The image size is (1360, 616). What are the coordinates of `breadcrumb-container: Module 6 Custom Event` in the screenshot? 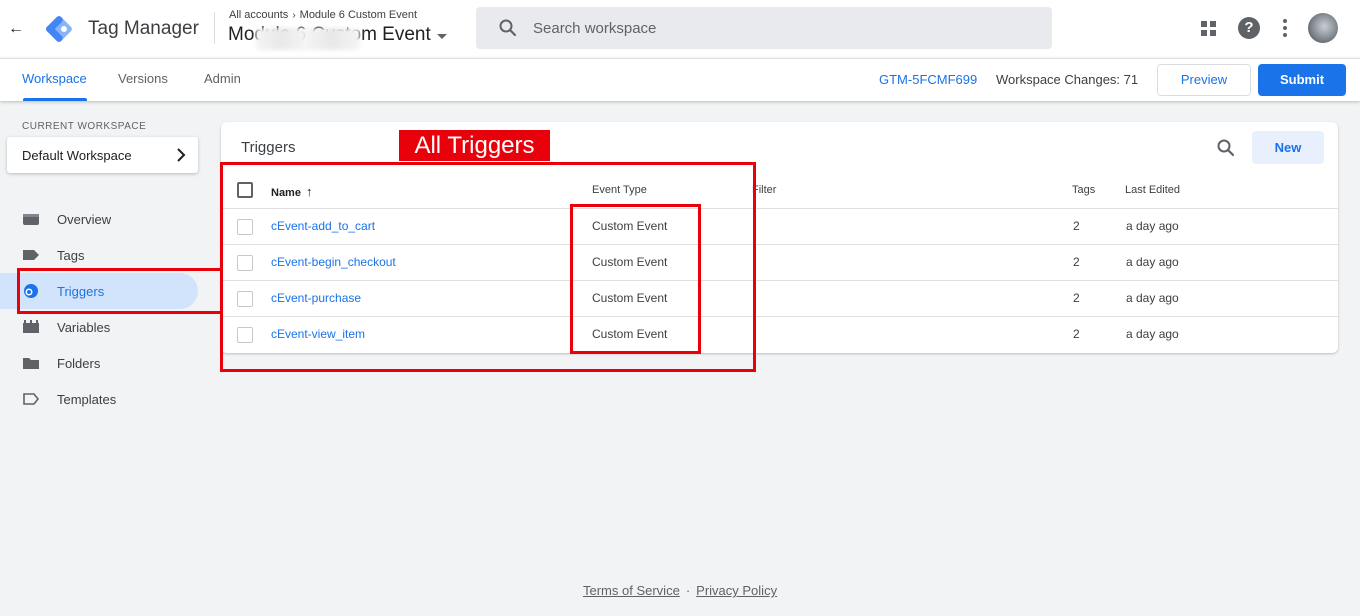 It's located at (358, 15).